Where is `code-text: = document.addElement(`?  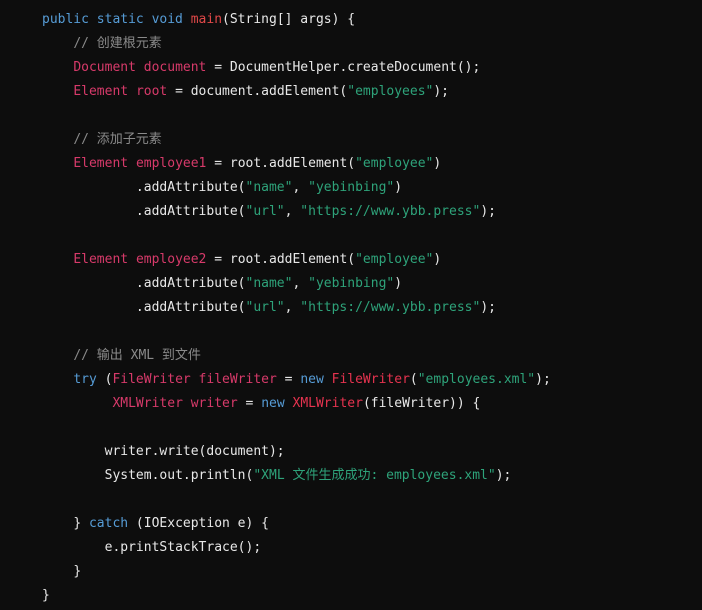
code-text: = document.addElement( is located at coordinates (257, 91).